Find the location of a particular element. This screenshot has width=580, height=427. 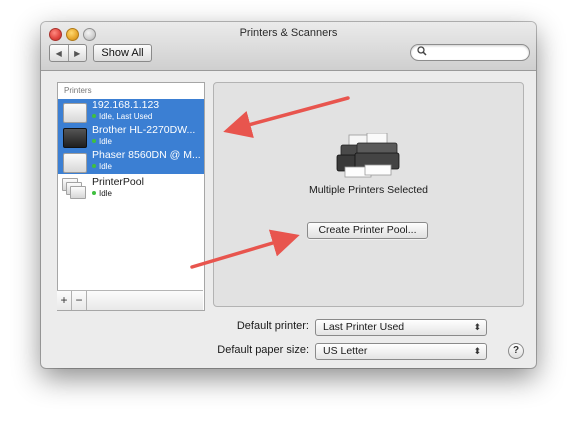

back-arrow-icon: ◀ is located at coordinates (58, 53).